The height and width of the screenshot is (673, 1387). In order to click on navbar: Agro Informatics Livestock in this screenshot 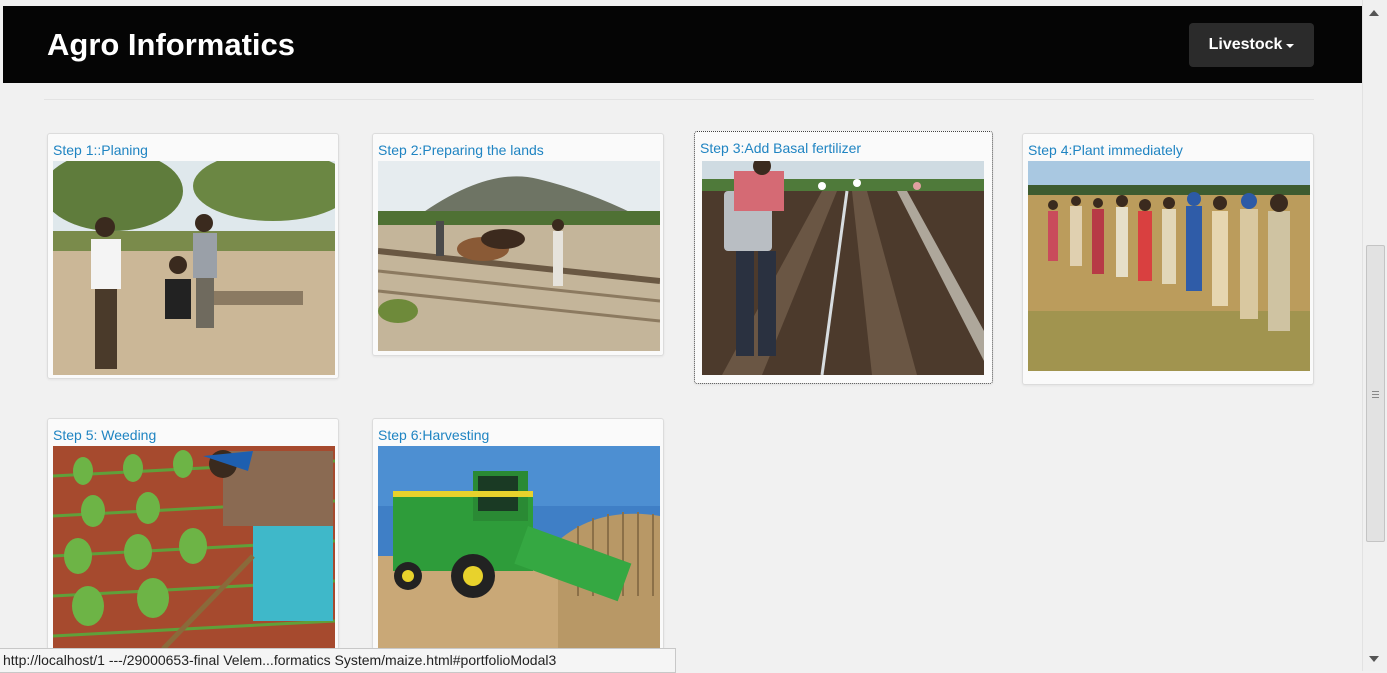, I will do `click(682, 44)`.